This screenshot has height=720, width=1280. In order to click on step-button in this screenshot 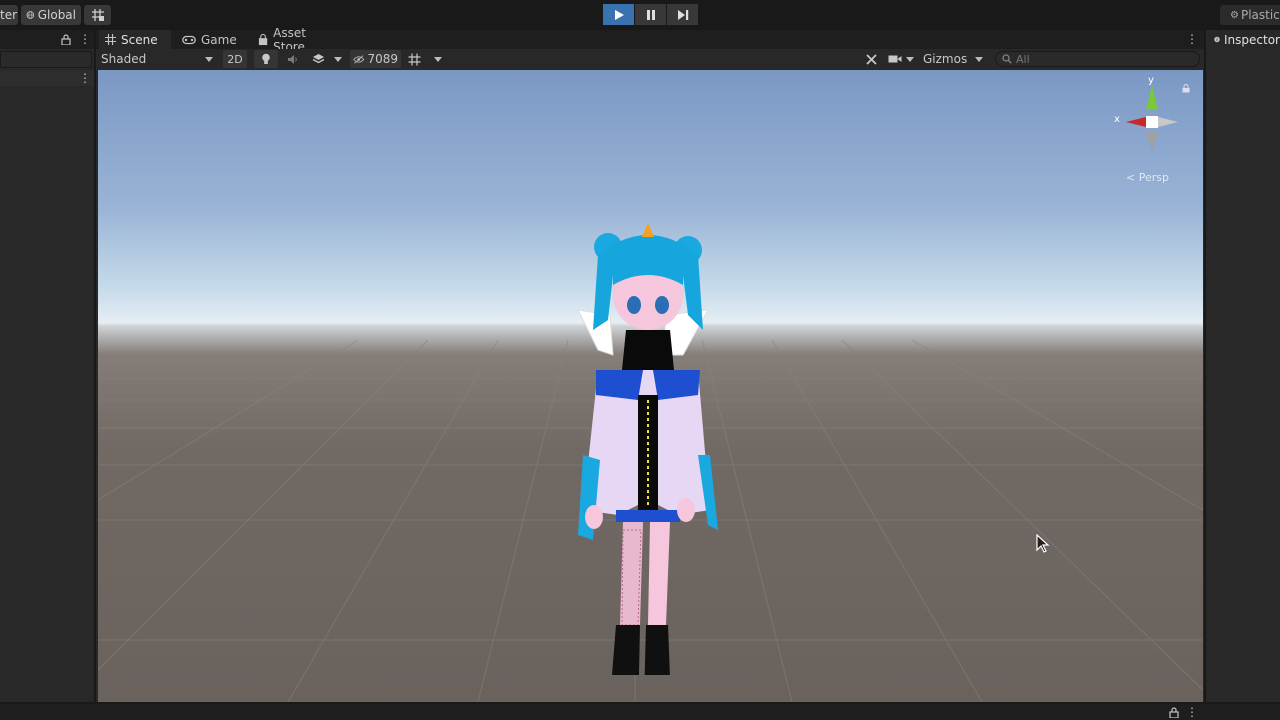, I will do `click(682, 14)`.